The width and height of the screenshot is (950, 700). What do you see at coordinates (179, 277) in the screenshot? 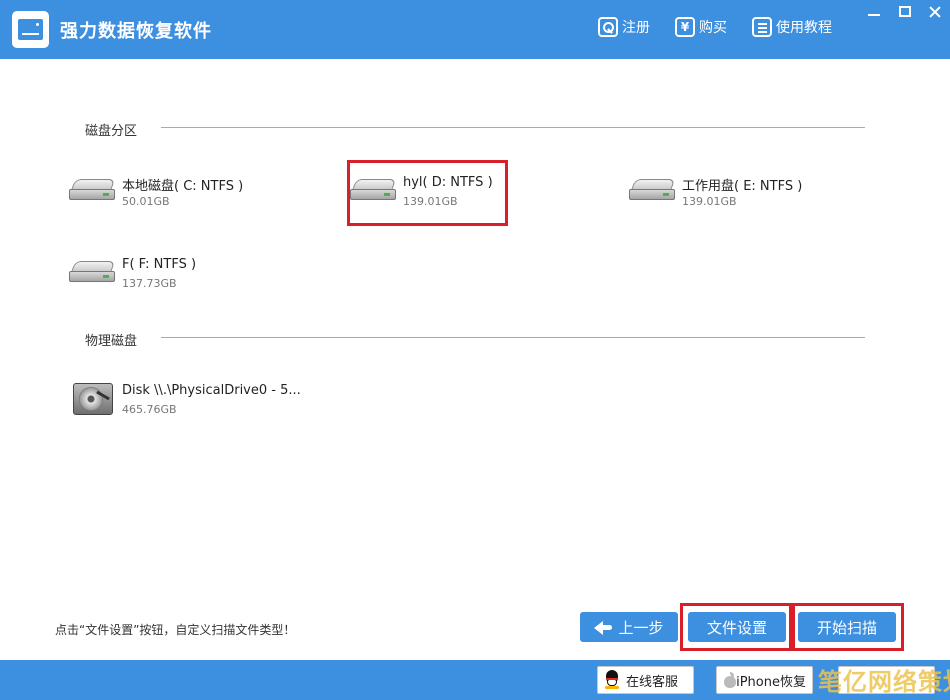
I see `partition-f: F( F: NTFS ) 137.73GB` at bounding box center [179, 277].